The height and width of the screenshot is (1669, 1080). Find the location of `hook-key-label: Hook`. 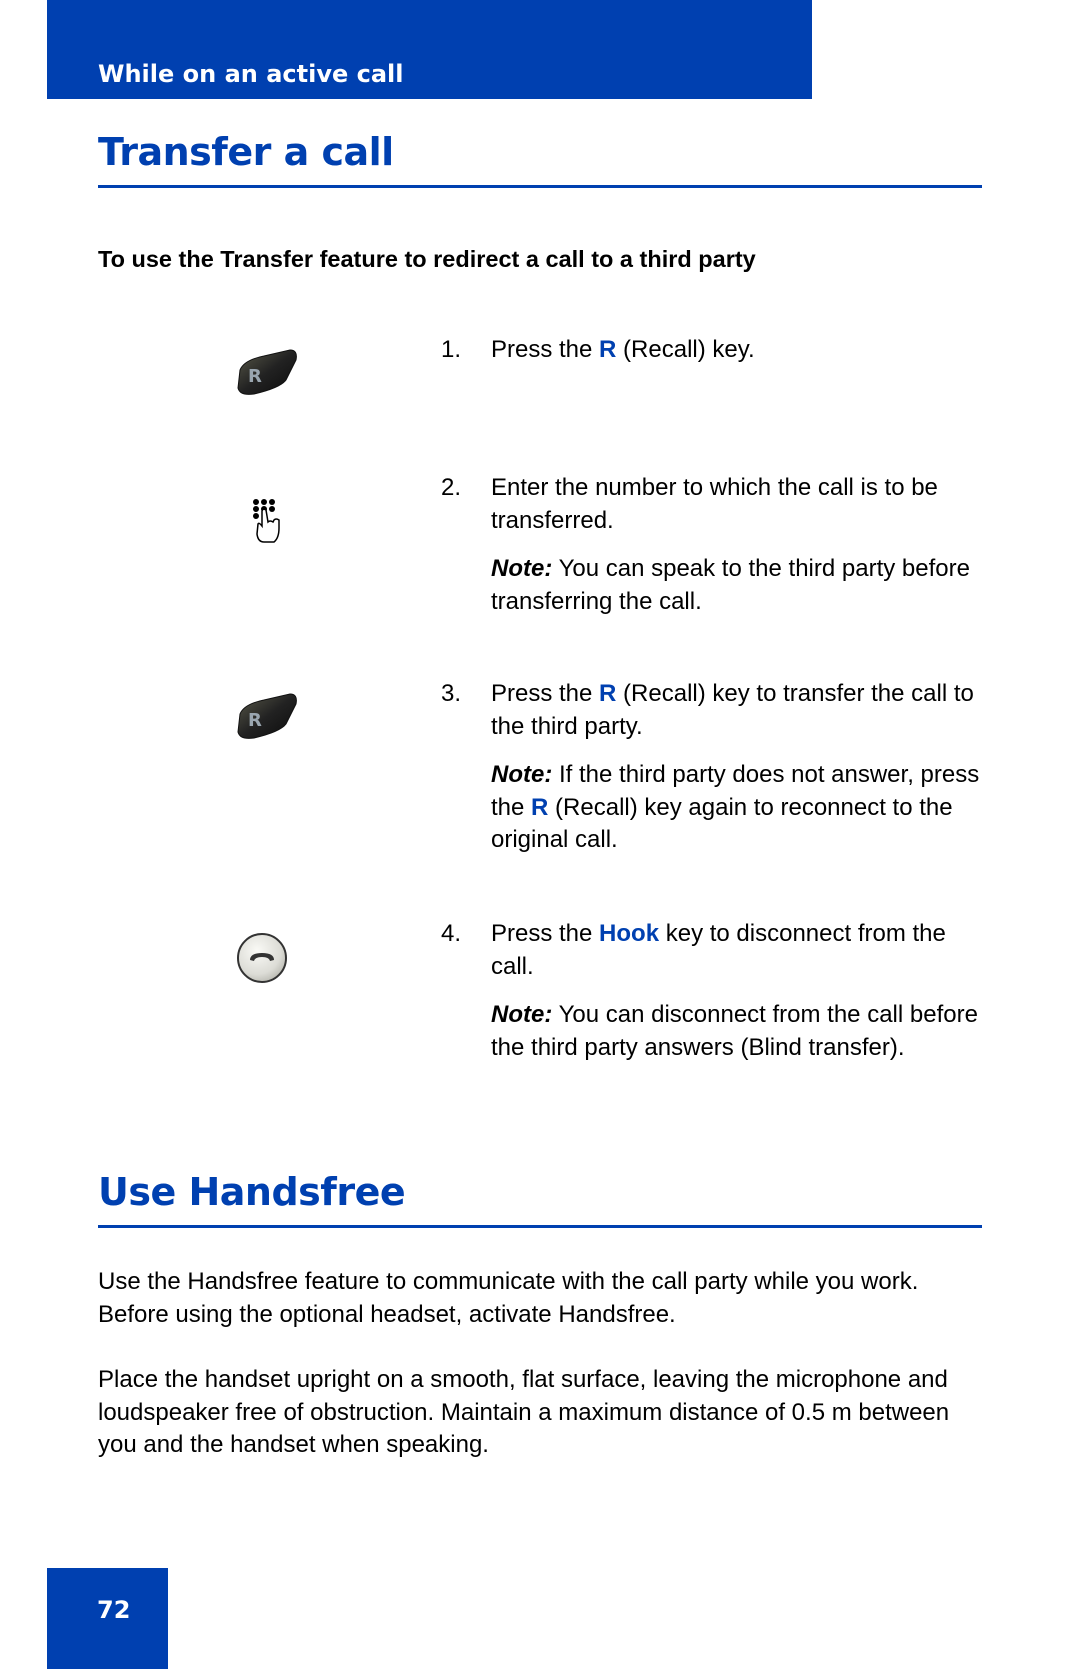

hook-key-label: Hook is located at coordinates (629, 933).